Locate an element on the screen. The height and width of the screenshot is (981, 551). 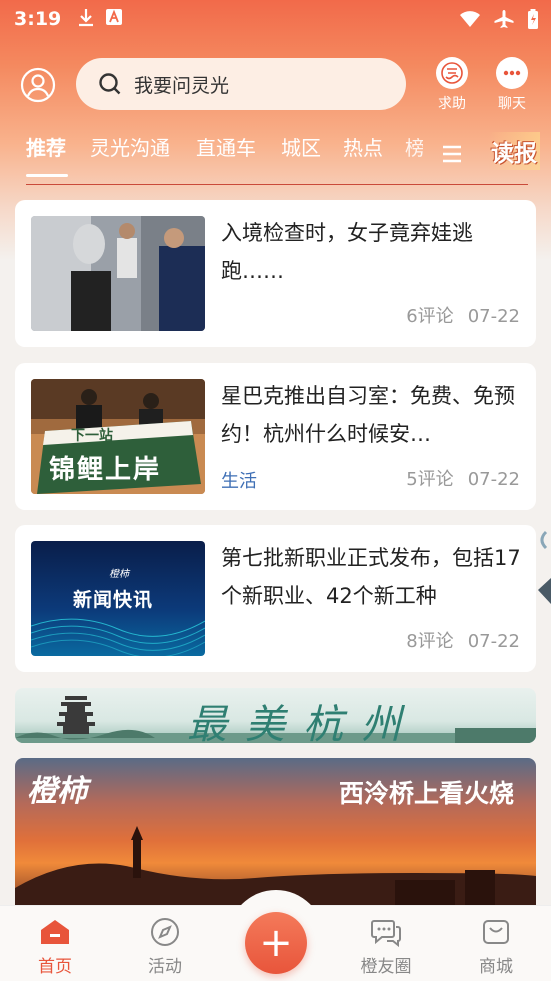
news-title: 第七批新职业正式发布，包括17个新职业、42个新工种 is located at coordinates (371, 577).